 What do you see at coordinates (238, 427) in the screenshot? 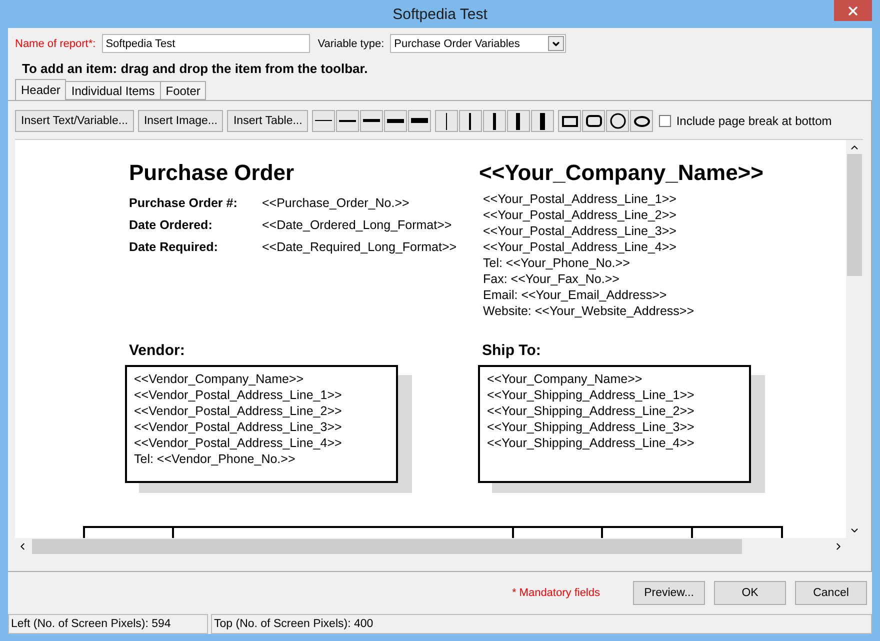
I see `vendor-detail: <<Vendor_Postal_Address_Line_3>>` at bounding box center [238, 427].